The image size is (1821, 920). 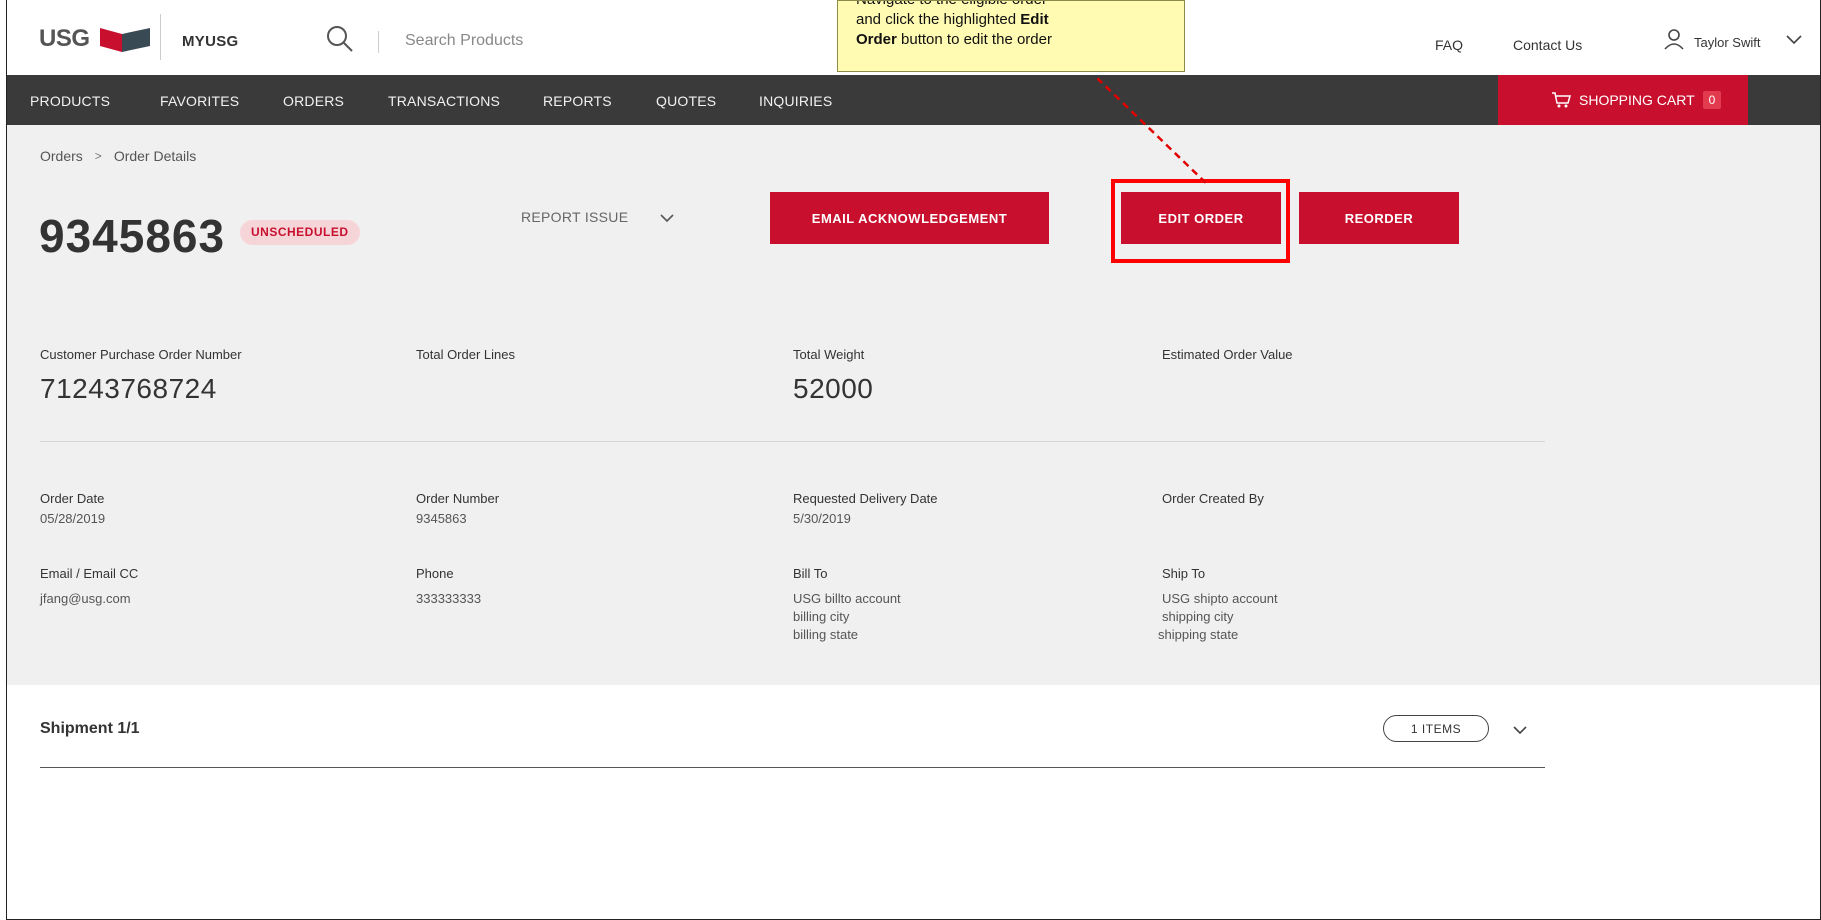 I want to click on app-name: MYUSG, so click(x=210, y=41).